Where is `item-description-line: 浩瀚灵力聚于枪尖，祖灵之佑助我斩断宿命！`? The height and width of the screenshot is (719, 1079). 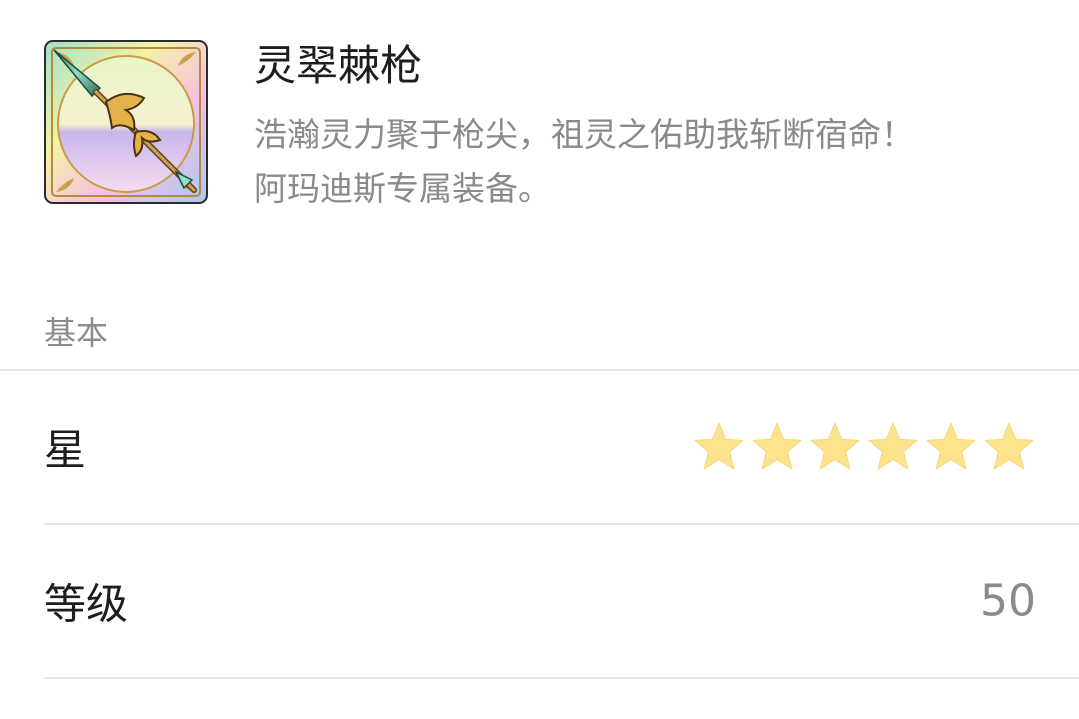 item-description-line: 浩瀚灵力聚于枪尖，祖灵之佑助我斩断宿命！ is located at coordinates (584, 134).